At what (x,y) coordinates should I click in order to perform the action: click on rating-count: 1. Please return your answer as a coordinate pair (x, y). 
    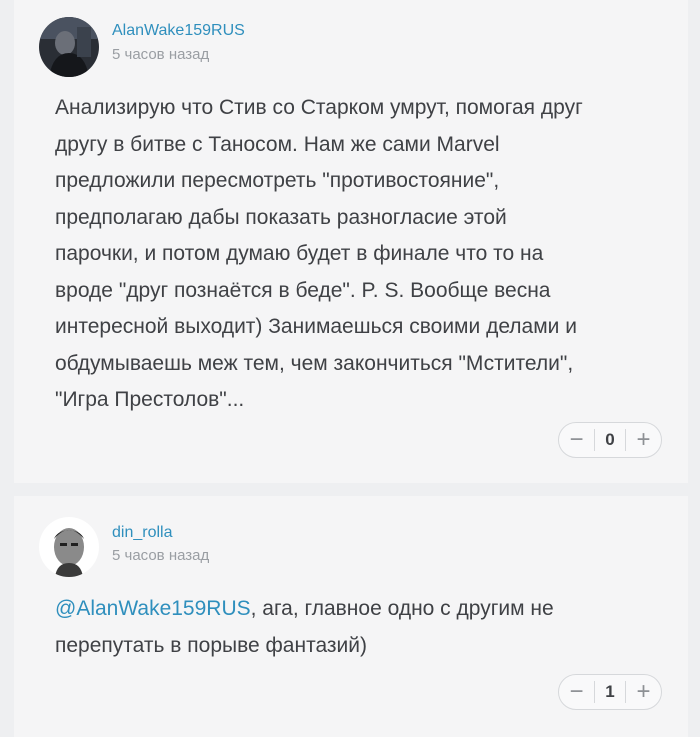
    Looking at the image, I should click on (610, 692).